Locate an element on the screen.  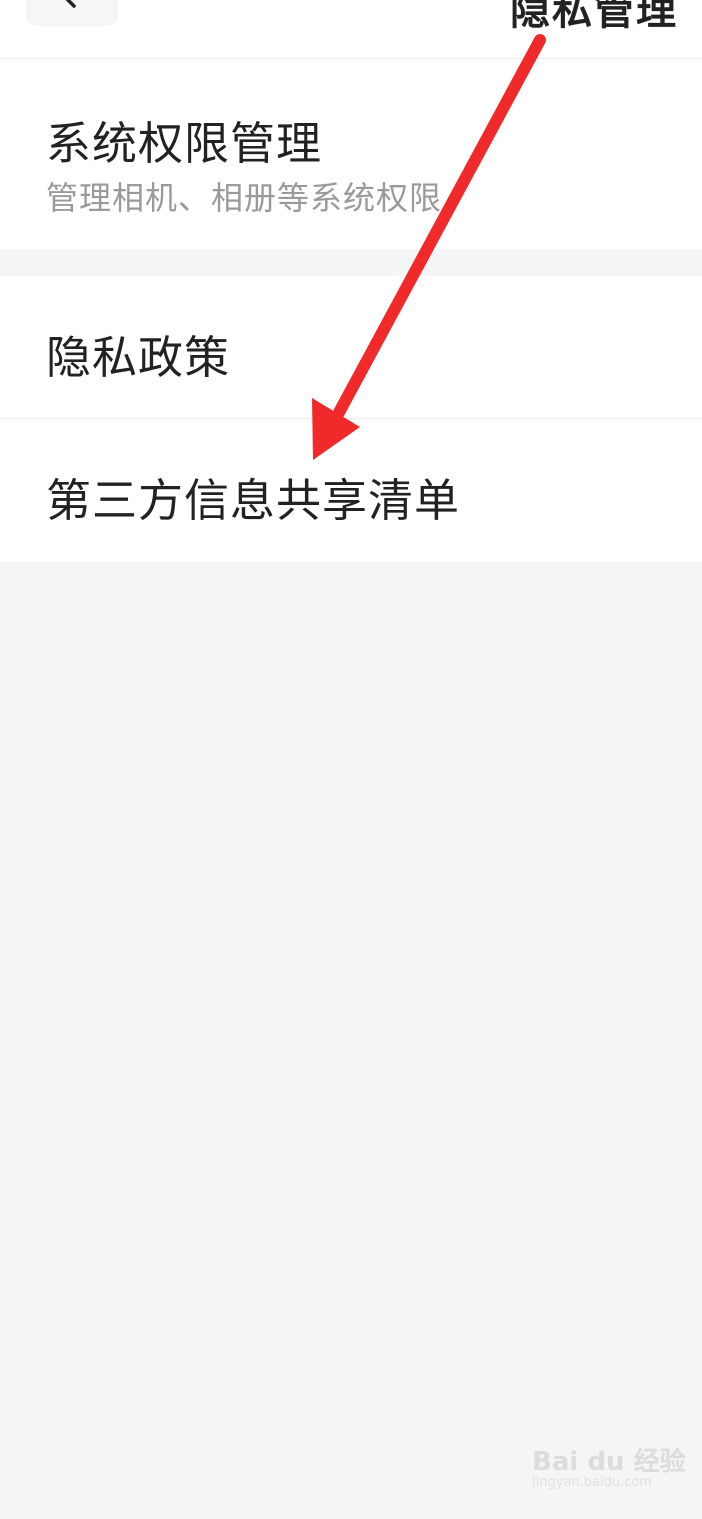
list-item-third-party-sharing: 第三方信息共享清单 is located at coordinates (351, 490).